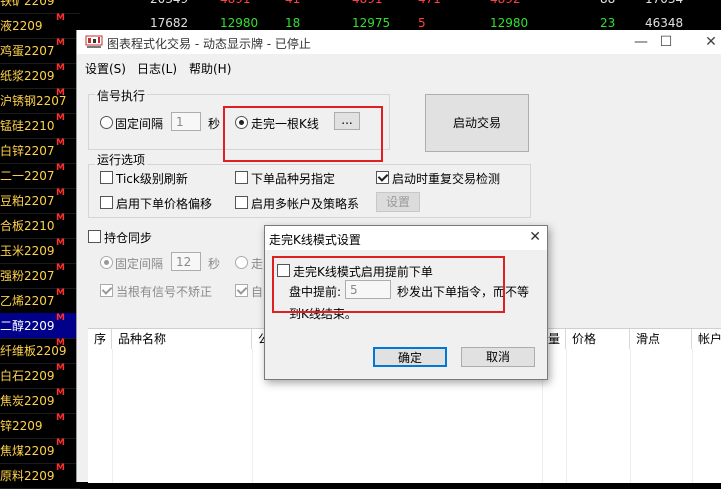  What do you see at coordinates (257, 264) in the screenshot?
I see `sync-kline-label: 走` at bounding box center [257, 264].